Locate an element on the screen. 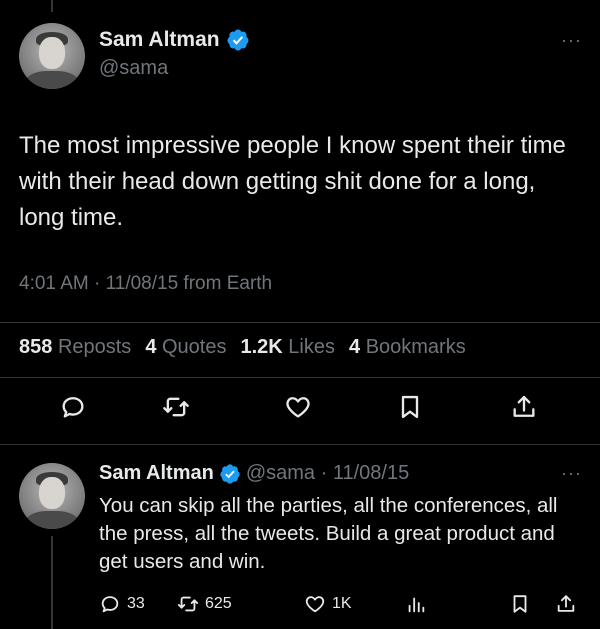 Image resolution: width=600 pixels, height=629 pixels. reply-more-options-icon: ··· is located at coordinates (571, 473).